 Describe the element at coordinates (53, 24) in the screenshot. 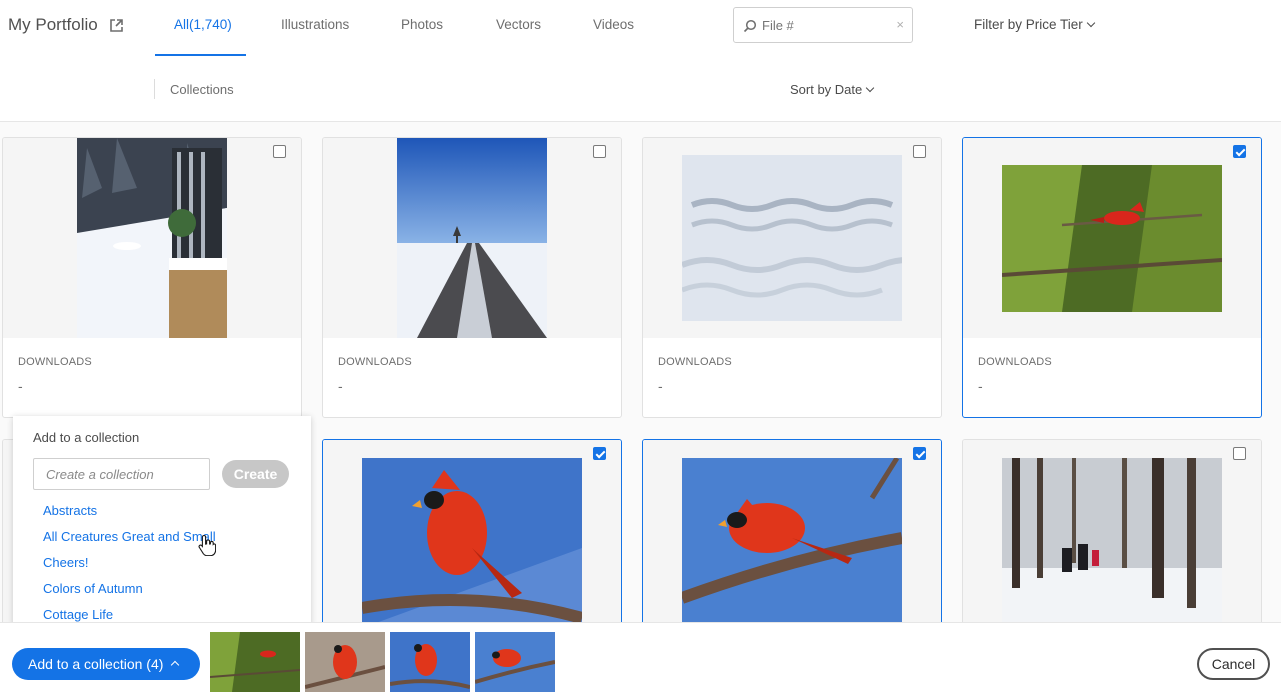

I see `page-title: My Portfolio` at that location.